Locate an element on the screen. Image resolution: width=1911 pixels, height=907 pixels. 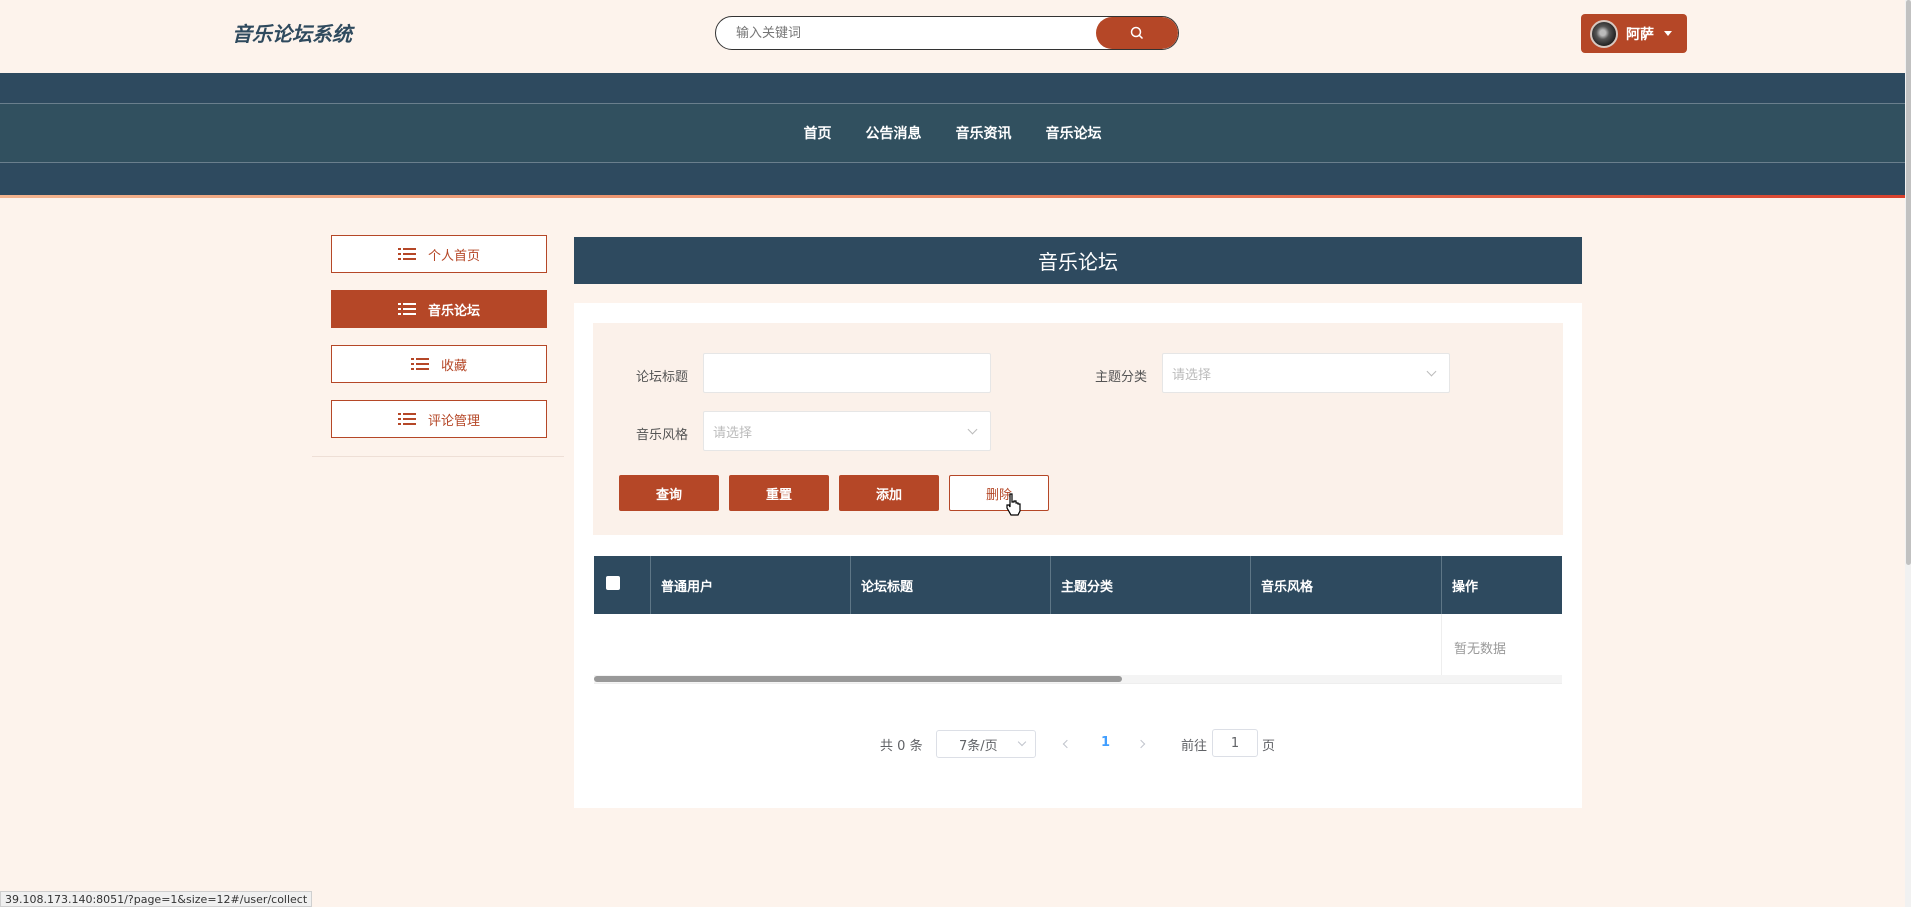
search-button is located at coordinates (1137, 33).